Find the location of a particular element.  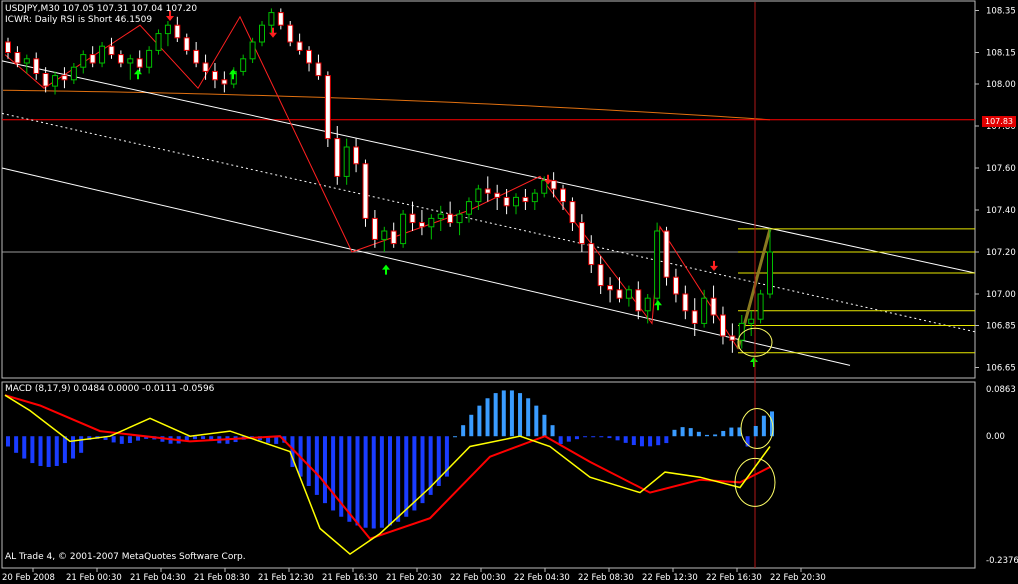

buy-arrow-icon is located at coordinates (658, 305).